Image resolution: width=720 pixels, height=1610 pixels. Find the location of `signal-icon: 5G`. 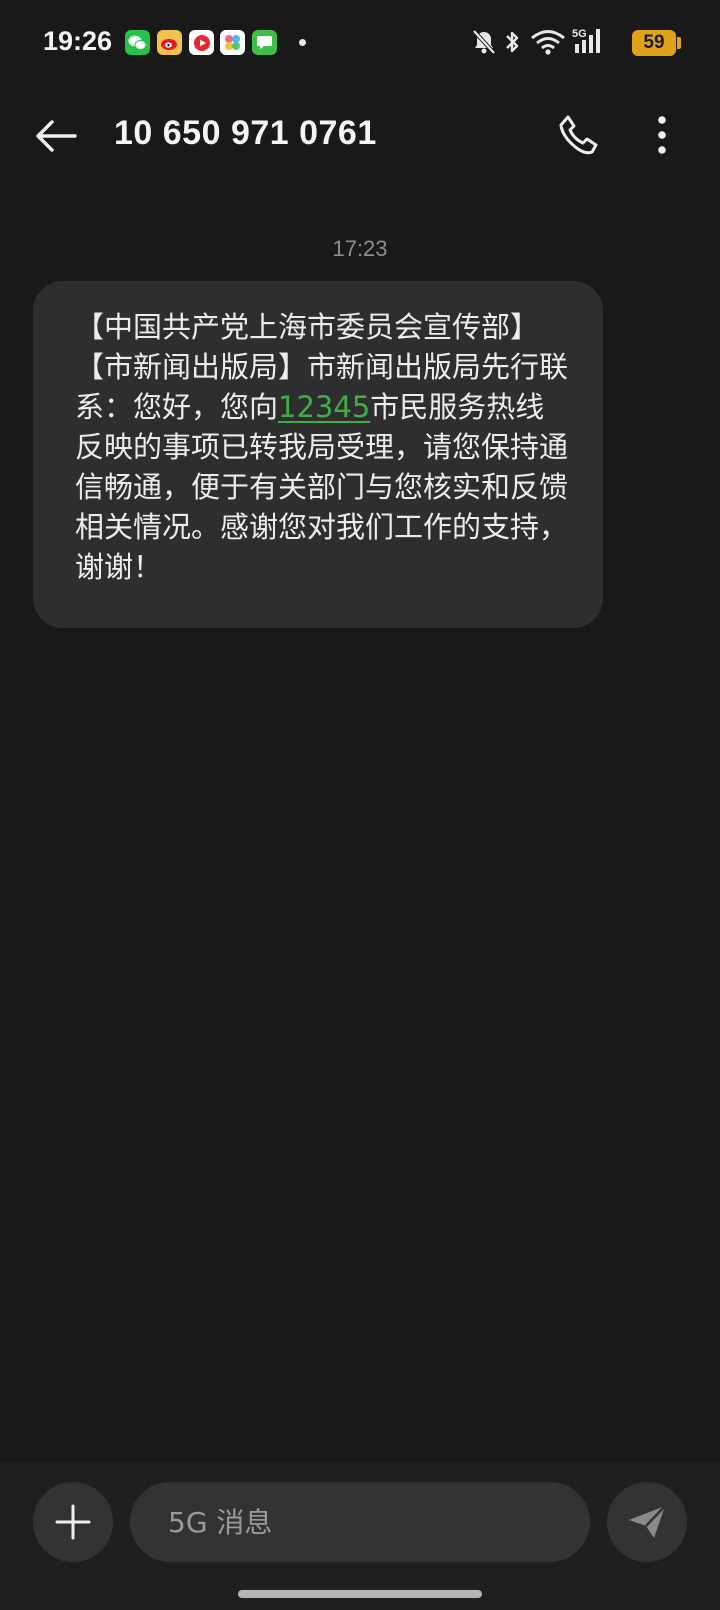

signal-icon: 5G is located at coordinates (589, 43).